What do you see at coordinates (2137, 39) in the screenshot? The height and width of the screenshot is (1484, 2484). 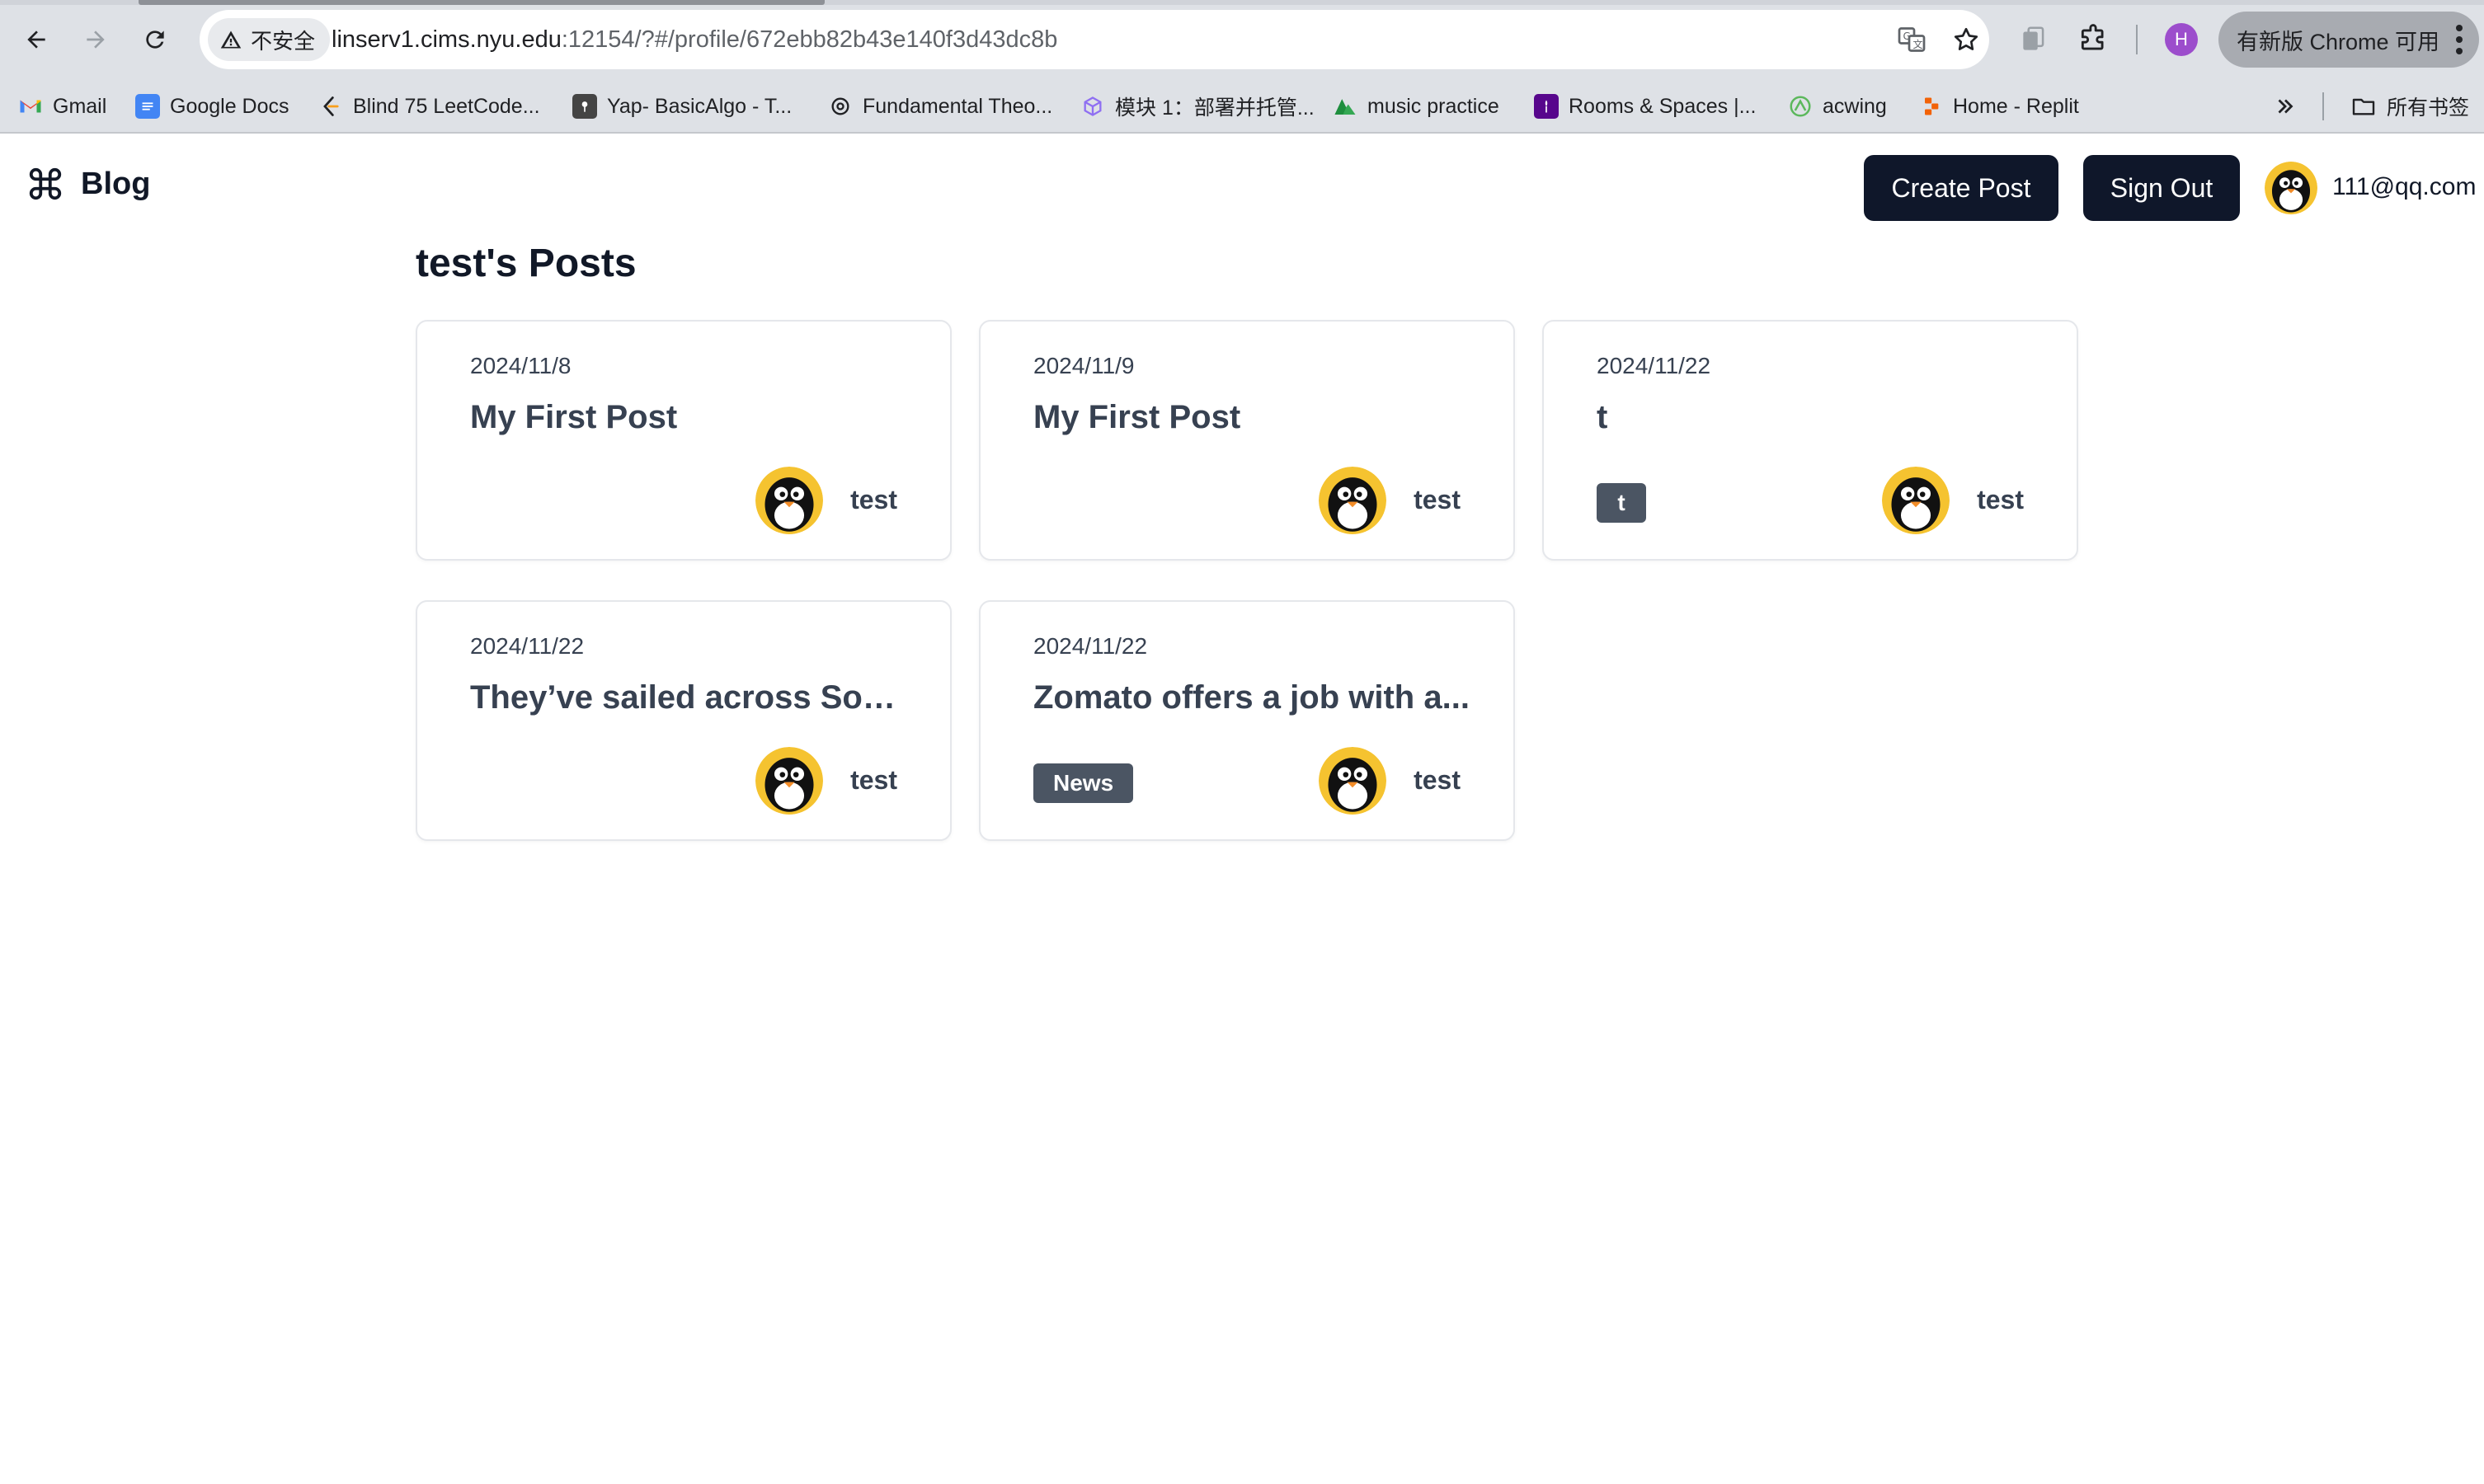 I see `toolbar-divider` at bounding box center [2137, 39].